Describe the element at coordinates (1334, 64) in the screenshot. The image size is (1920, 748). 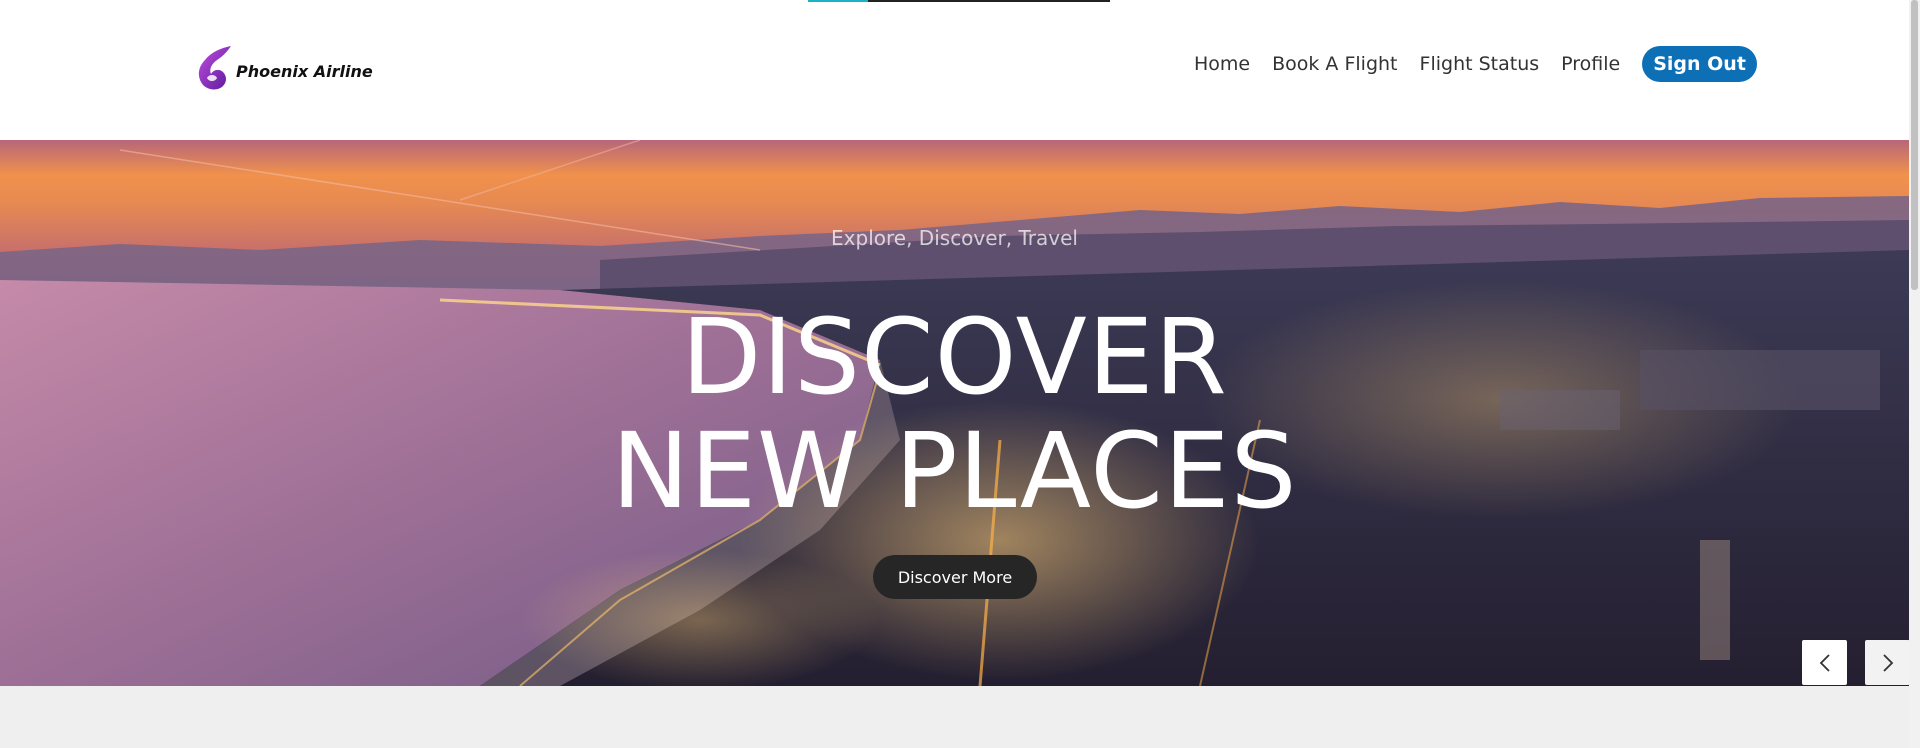
I see `nav-book-a-flight: Book A Flight` at that location.